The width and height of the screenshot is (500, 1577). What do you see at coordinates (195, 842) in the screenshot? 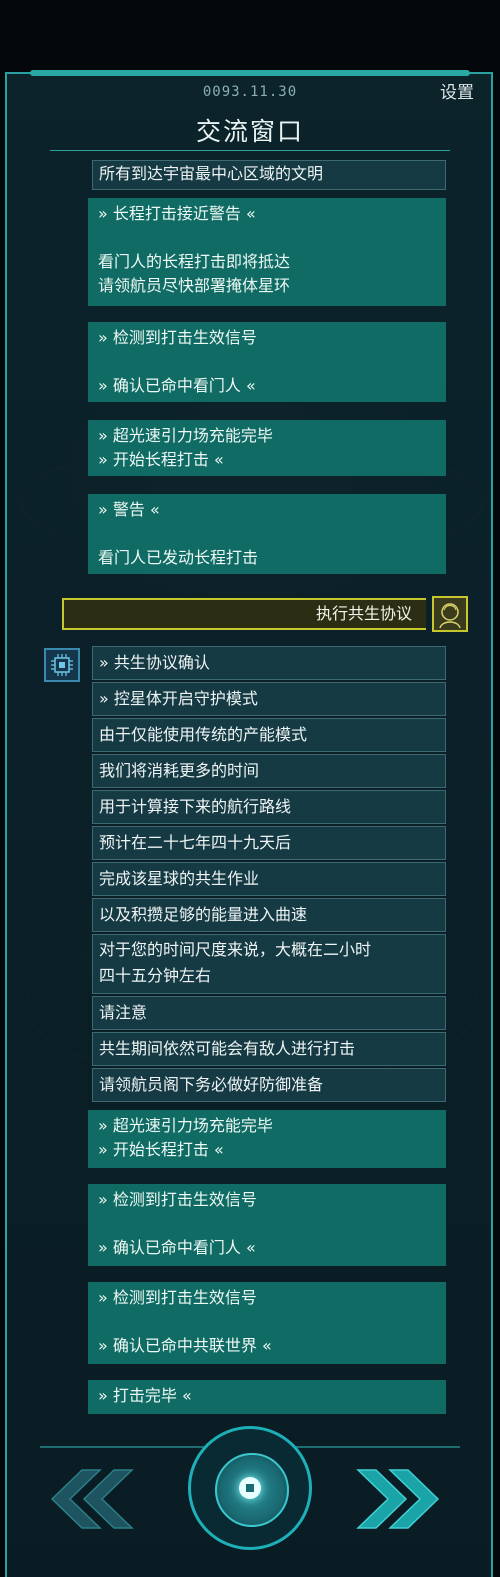
I see `list-item-text: 预计在二十七年四十九天后` at bounding box center [195, 842].